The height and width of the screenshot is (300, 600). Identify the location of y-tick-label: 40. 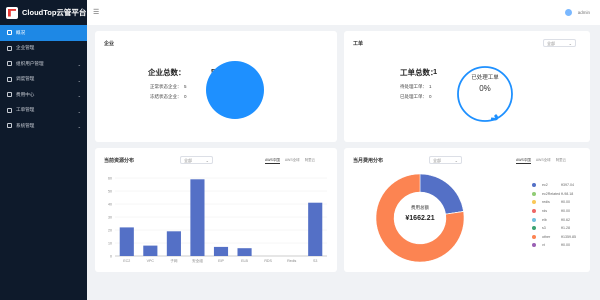
(110, 204).